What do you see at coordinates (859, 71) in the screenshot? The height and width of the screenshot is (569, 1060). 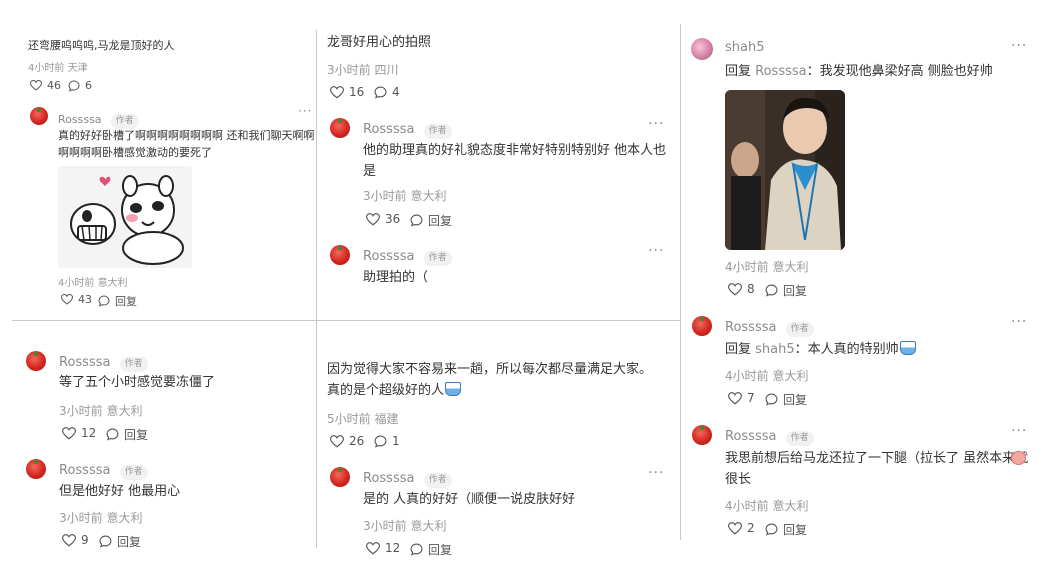 I see `reply-text: 回复 Rossssa：我发现他鼻梁好高 侧脸也好帅` at bounding box center [859, 71].